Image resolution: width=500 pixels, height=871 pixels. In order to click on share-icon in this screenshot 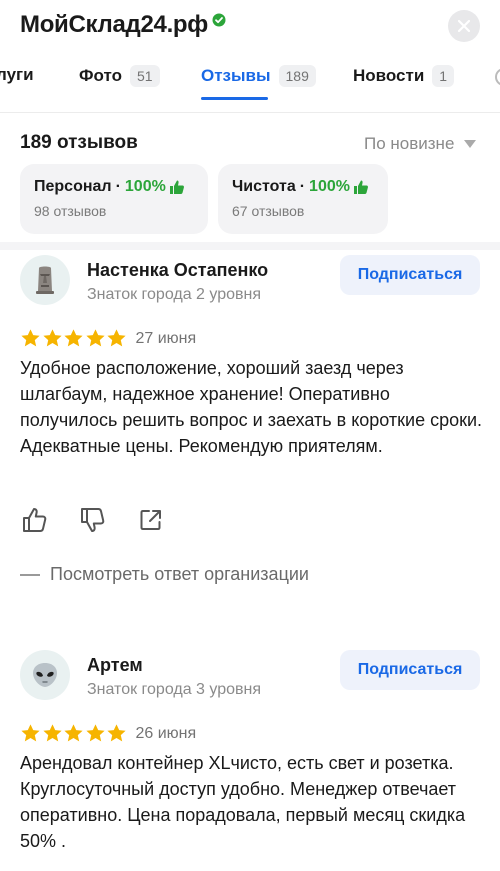, I will do `click(150, 520)`.